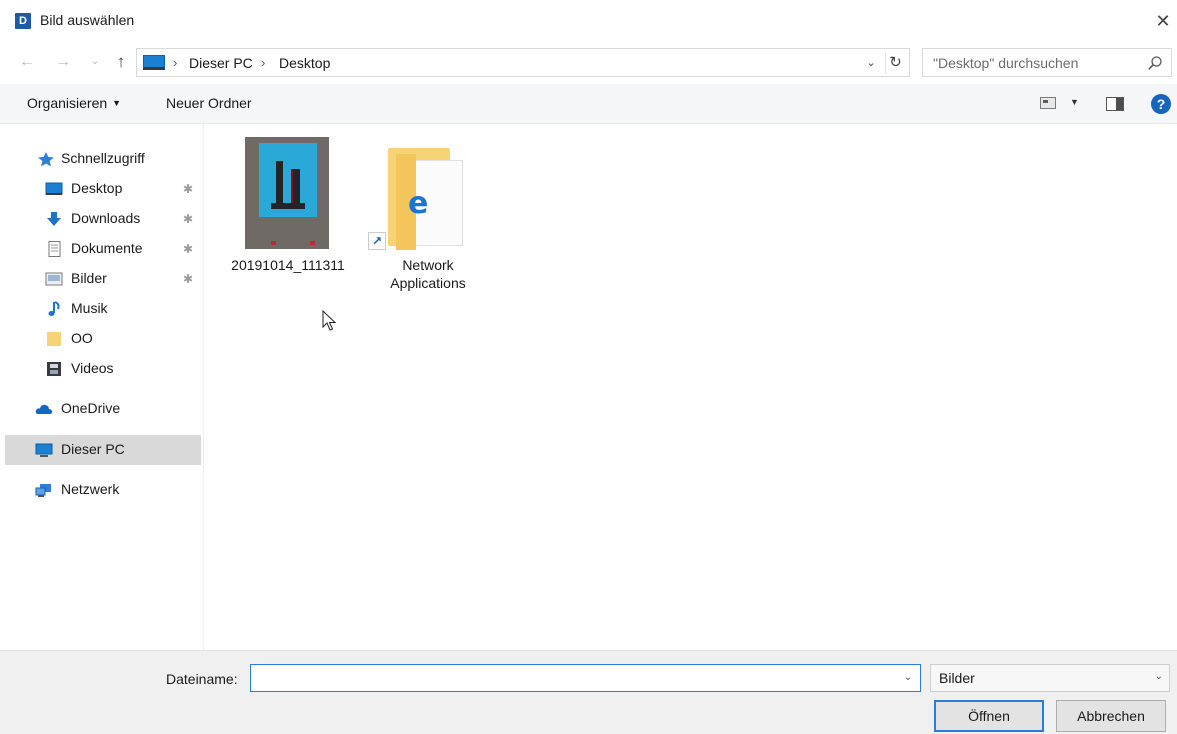  What do you see at coordinates (54, 188) in the screenshot?
I see `desktop-icon` at bounding box center [54, 188].